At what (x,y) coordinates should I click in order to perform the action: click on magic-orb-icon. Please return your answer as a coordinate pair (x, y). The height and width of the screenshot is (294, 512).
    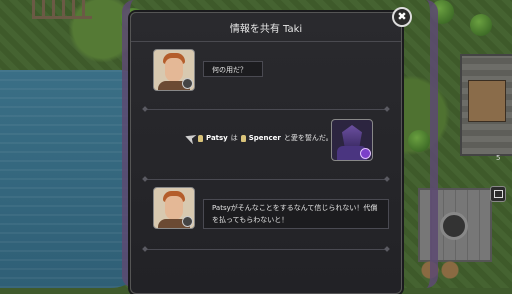
    Looking at the image, I should click on (365, 153).